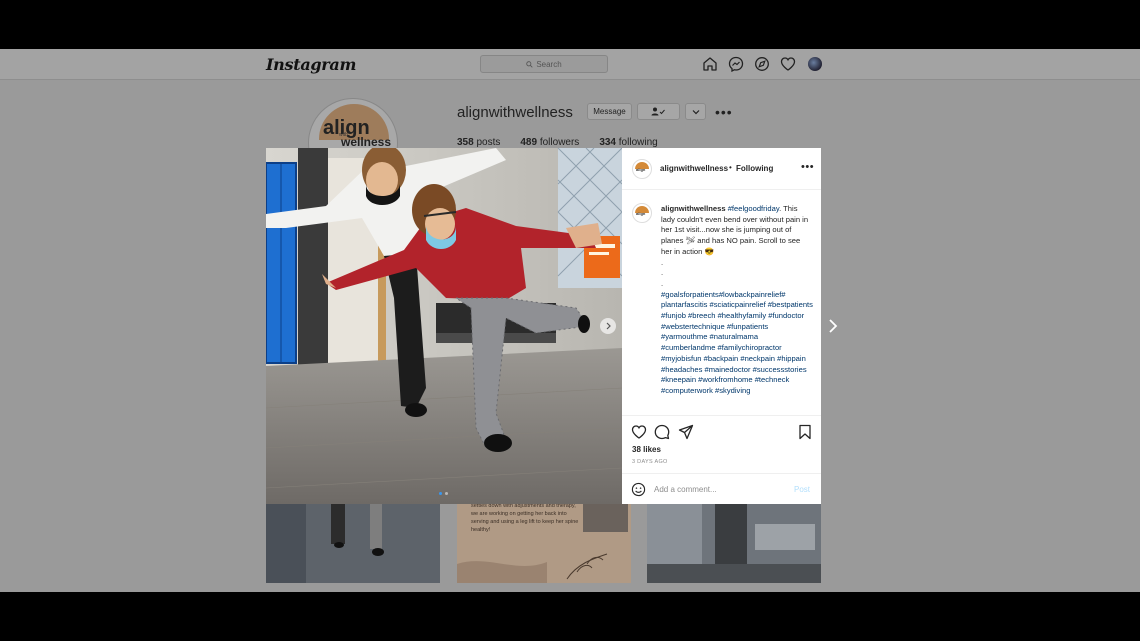 This screenshot has width=1140, height=641. What do you see at coordinates (650, 462) in the screenshot?
I see `post-timestamp: 3 DAYS AGO` at bounding box center [650, 462].